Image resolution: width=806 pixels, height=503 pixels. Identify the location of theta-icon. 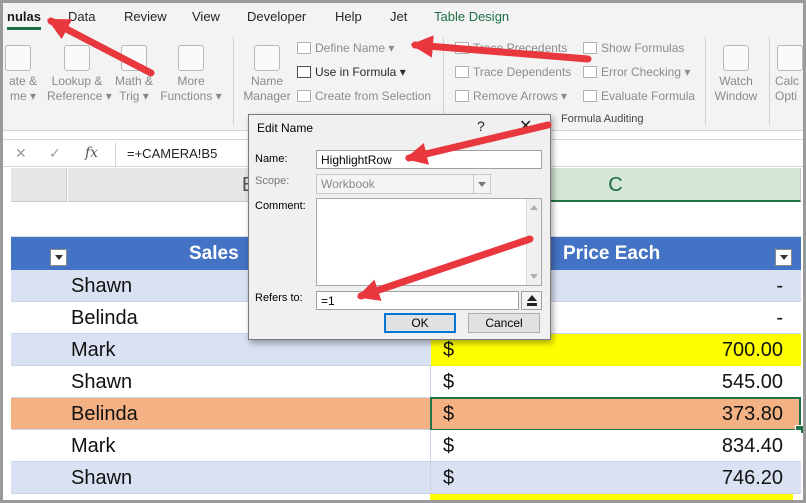
(134, 58).